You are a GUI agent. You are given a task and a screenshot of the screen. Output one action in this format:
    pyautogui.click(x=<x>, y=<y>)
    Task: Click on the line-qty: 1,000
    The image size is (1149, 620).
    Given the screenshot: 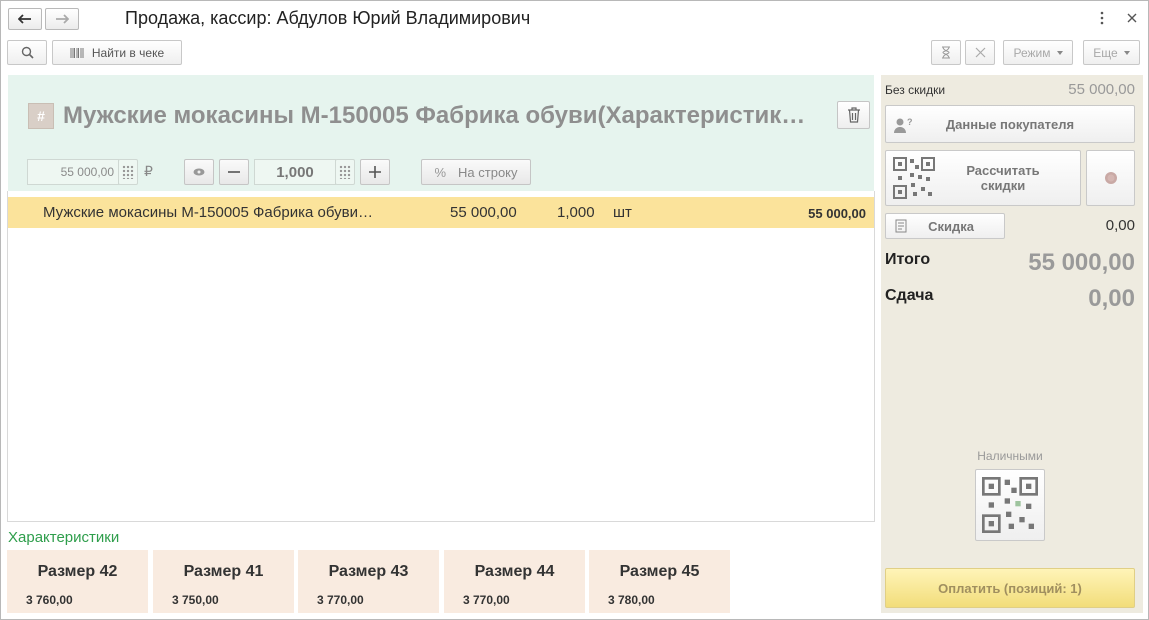 What is the action you would take?
    pyautogui.click(x=576, y=212)
    